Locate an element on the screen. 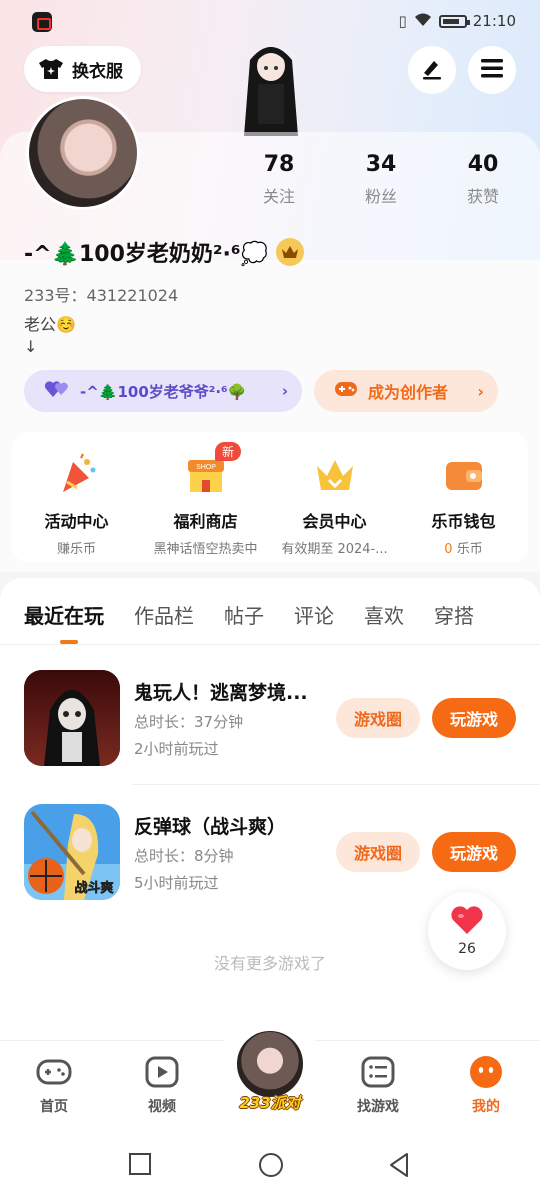  like-count: 26 is located at coordinates (467, 949).